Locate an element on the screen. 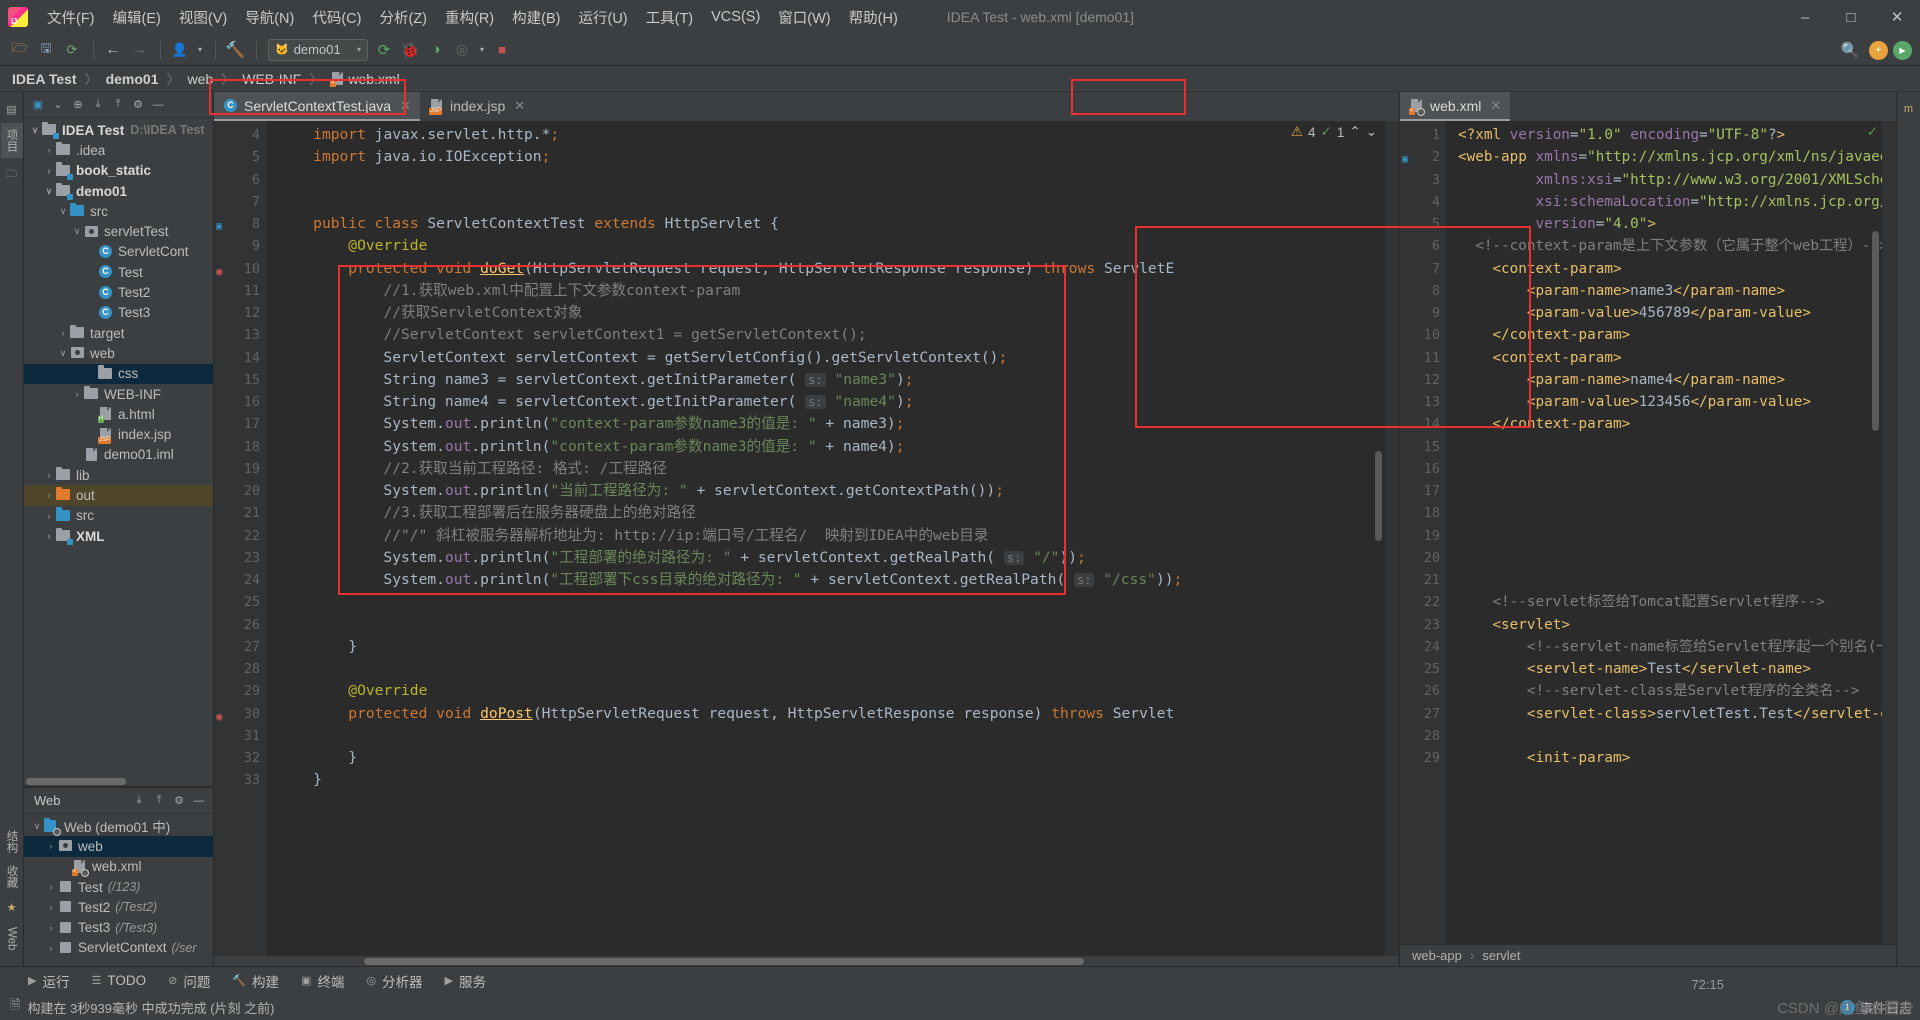  java-vscrollbar is located at coordinates (1378, 496).